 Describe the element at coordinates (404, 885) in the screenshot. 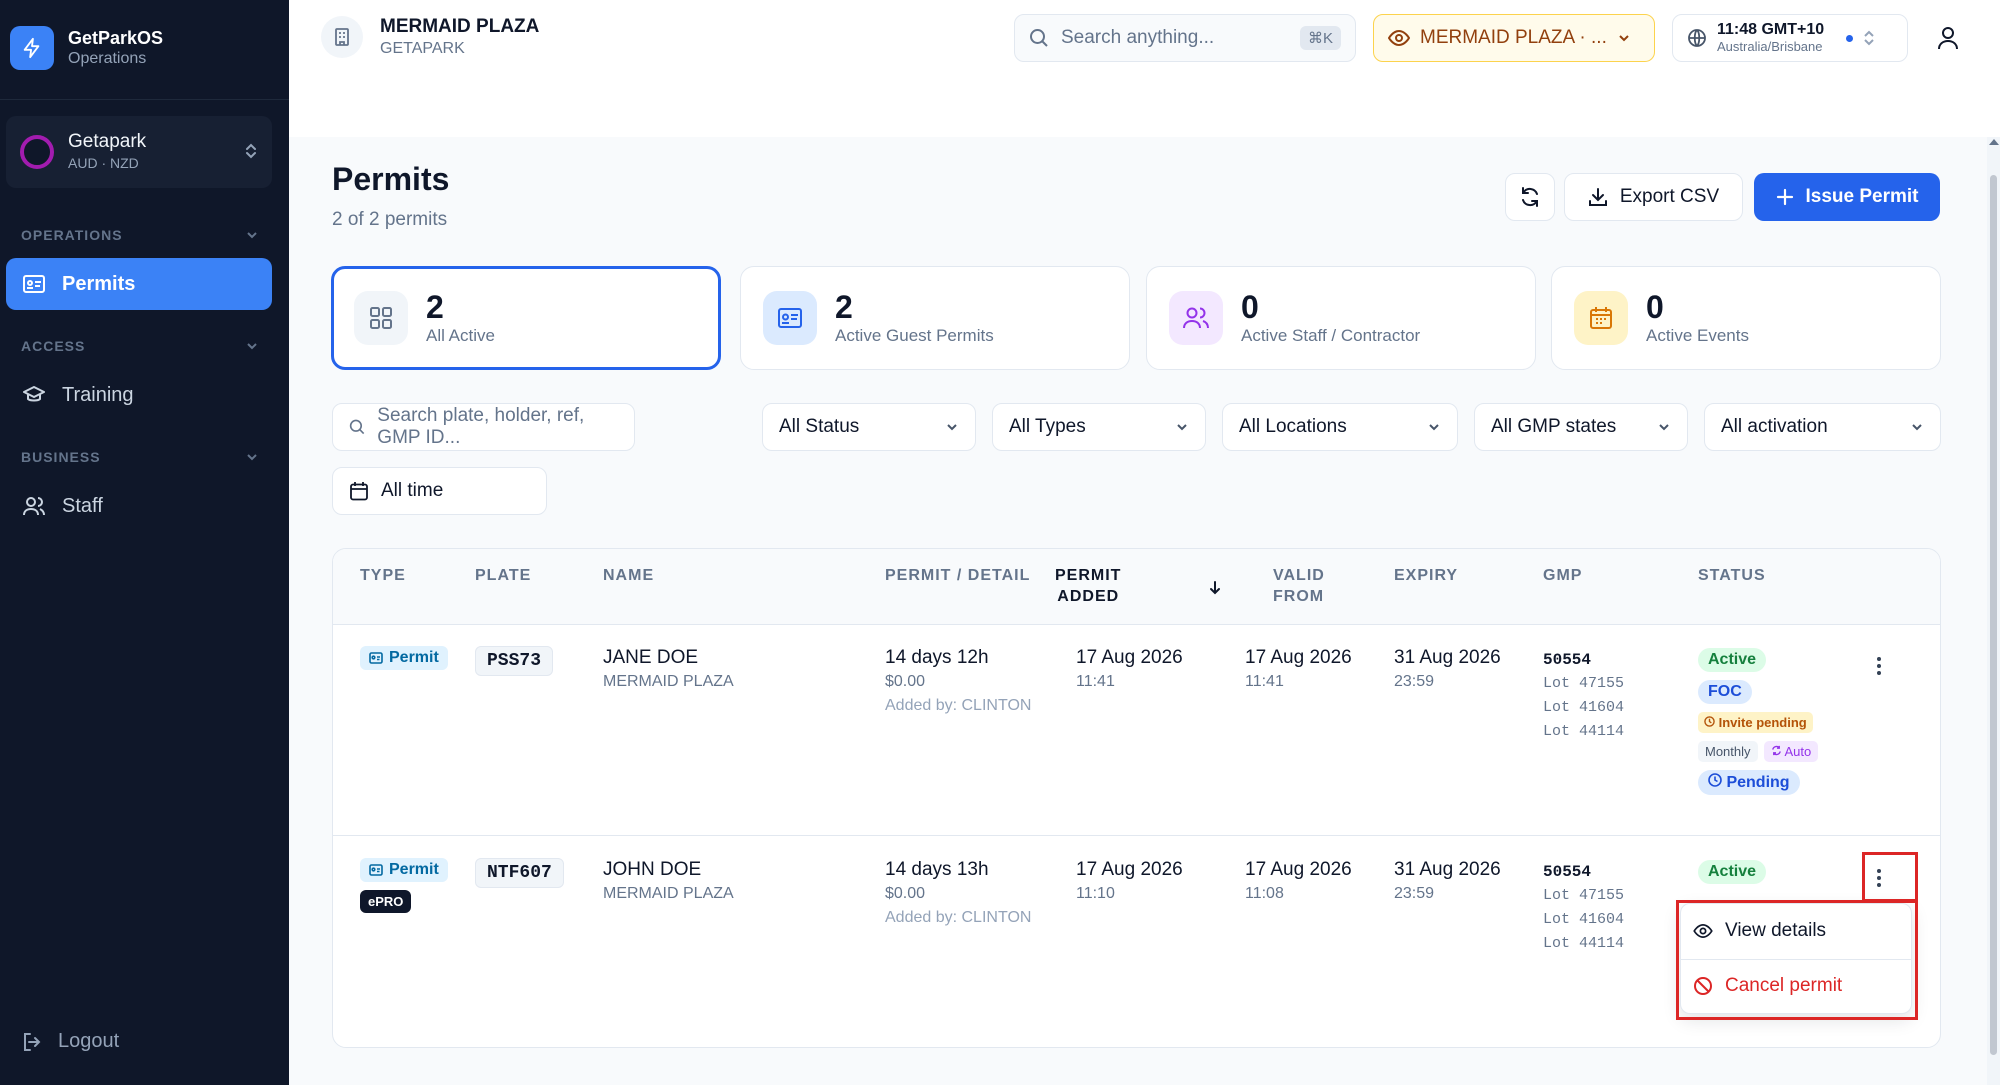

I see `type-cell: Permit ePRO` at that location.